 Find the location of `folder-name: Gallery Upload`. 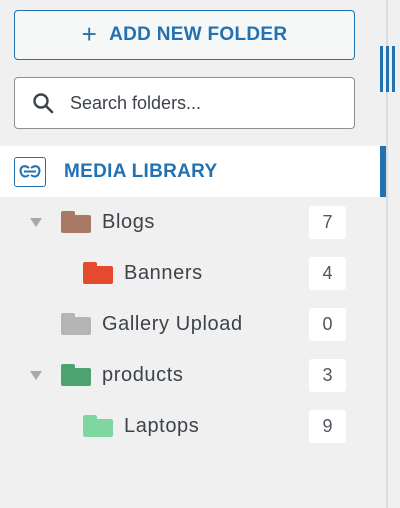

folder-name: Gallery Upload is located at coordinates (172, 323).